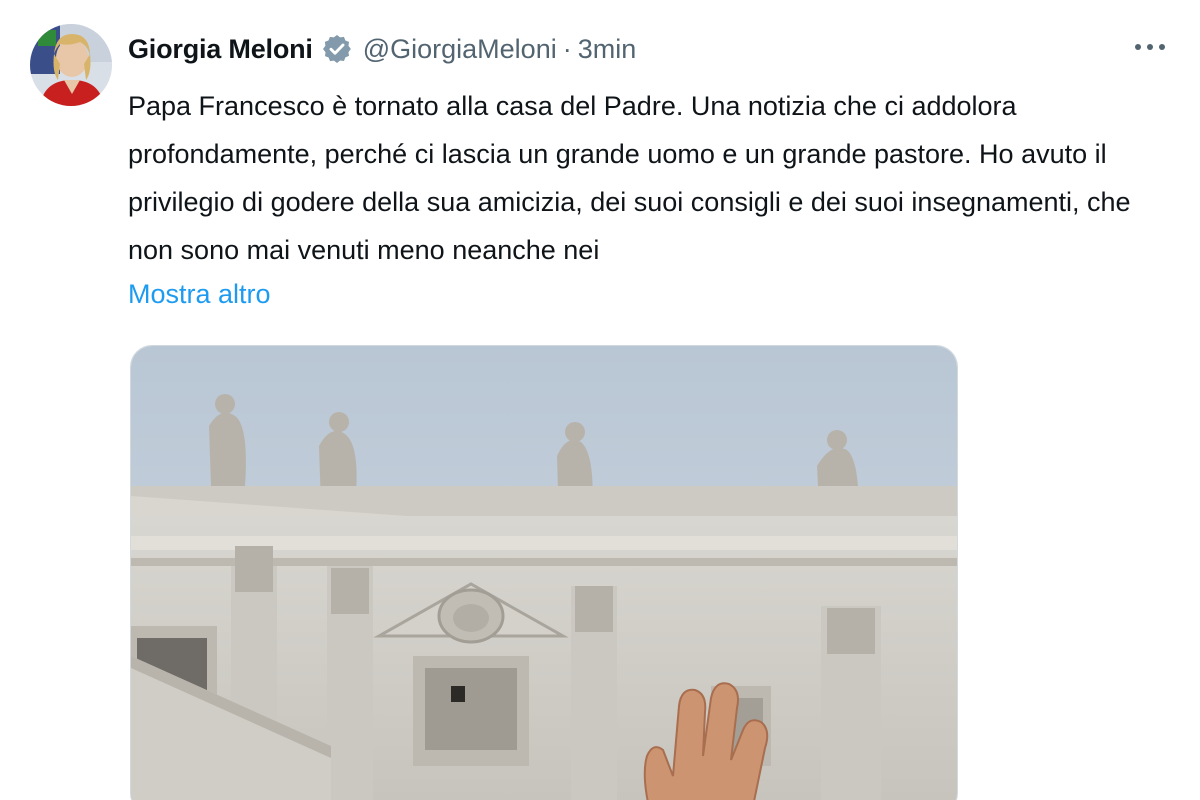 The height and width of the screenshot is (800, 1200). What do you see at coordinates (607, 49) in the screenshot?
I see `timestamp: 3min` at bounding box center [607, 49].